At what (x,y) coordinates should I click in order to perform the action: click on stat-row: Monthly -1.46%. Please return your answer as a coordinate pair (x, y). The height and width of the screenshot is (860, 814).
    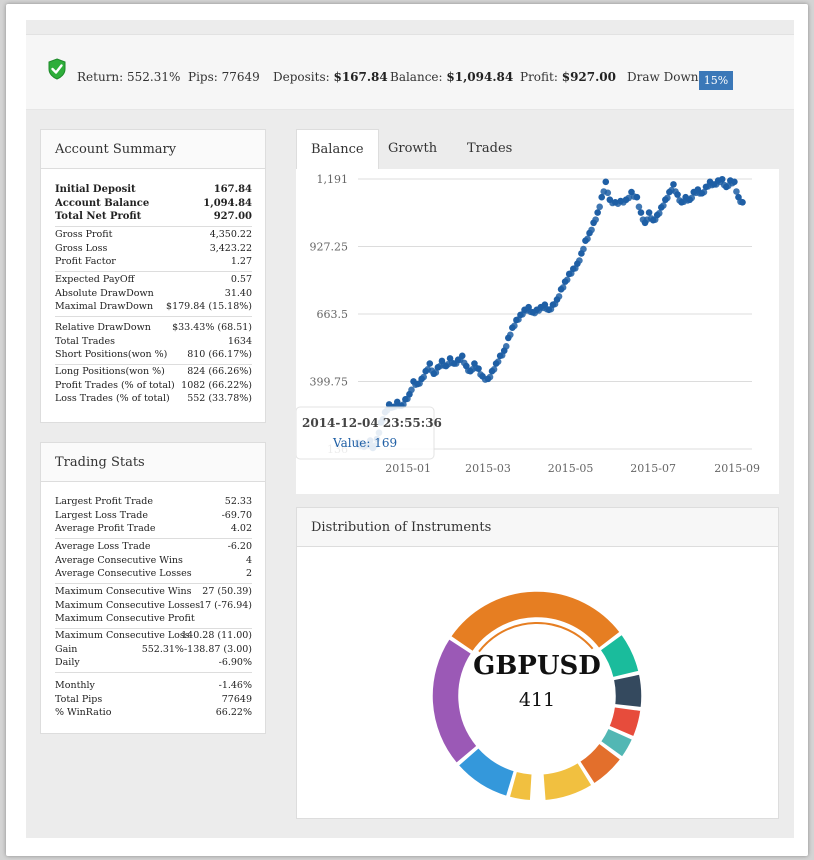
    Looking at the image, I should click on (153, 685).